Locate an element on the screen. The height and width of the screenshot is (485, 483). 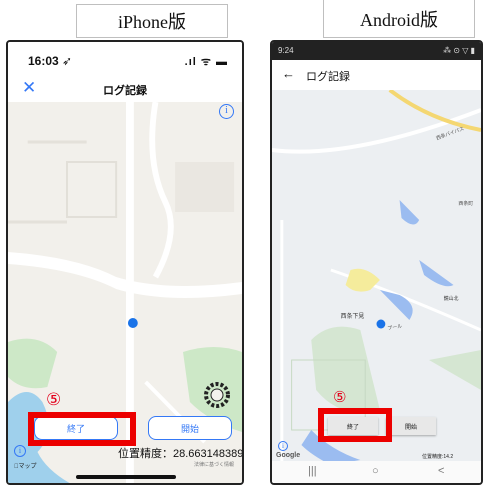
home-icon: ○ is located at coordinates (375, 471).